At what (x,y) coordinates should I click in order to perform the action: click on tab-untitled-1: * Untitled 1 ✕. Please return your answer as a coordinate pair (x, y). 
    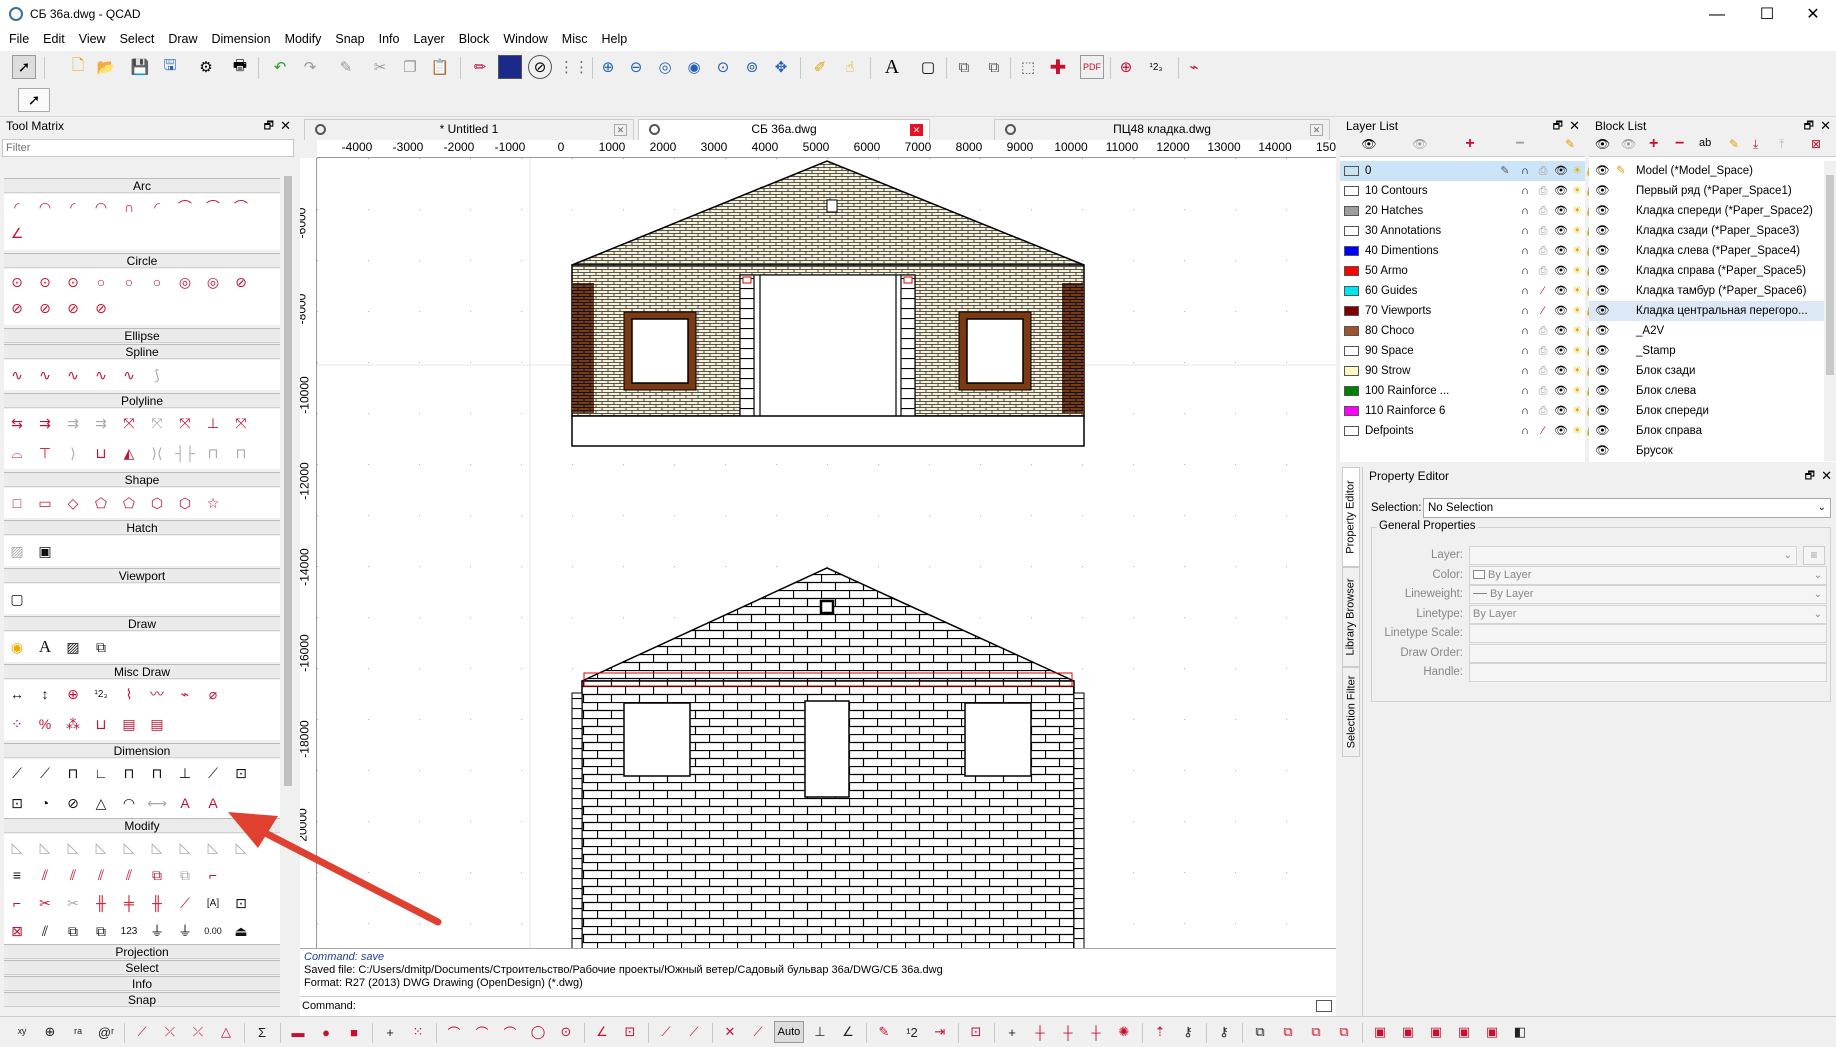
    Looking at the image, I should click on (469, 129).